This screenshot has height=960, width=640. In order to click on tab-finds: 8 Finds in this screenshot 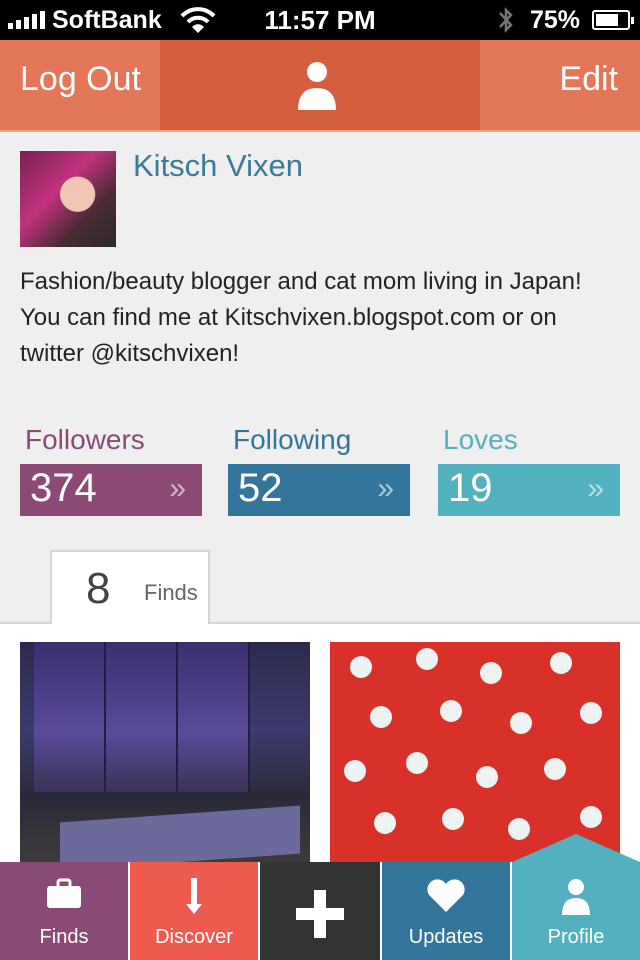, I will do `click(130, 587)`.